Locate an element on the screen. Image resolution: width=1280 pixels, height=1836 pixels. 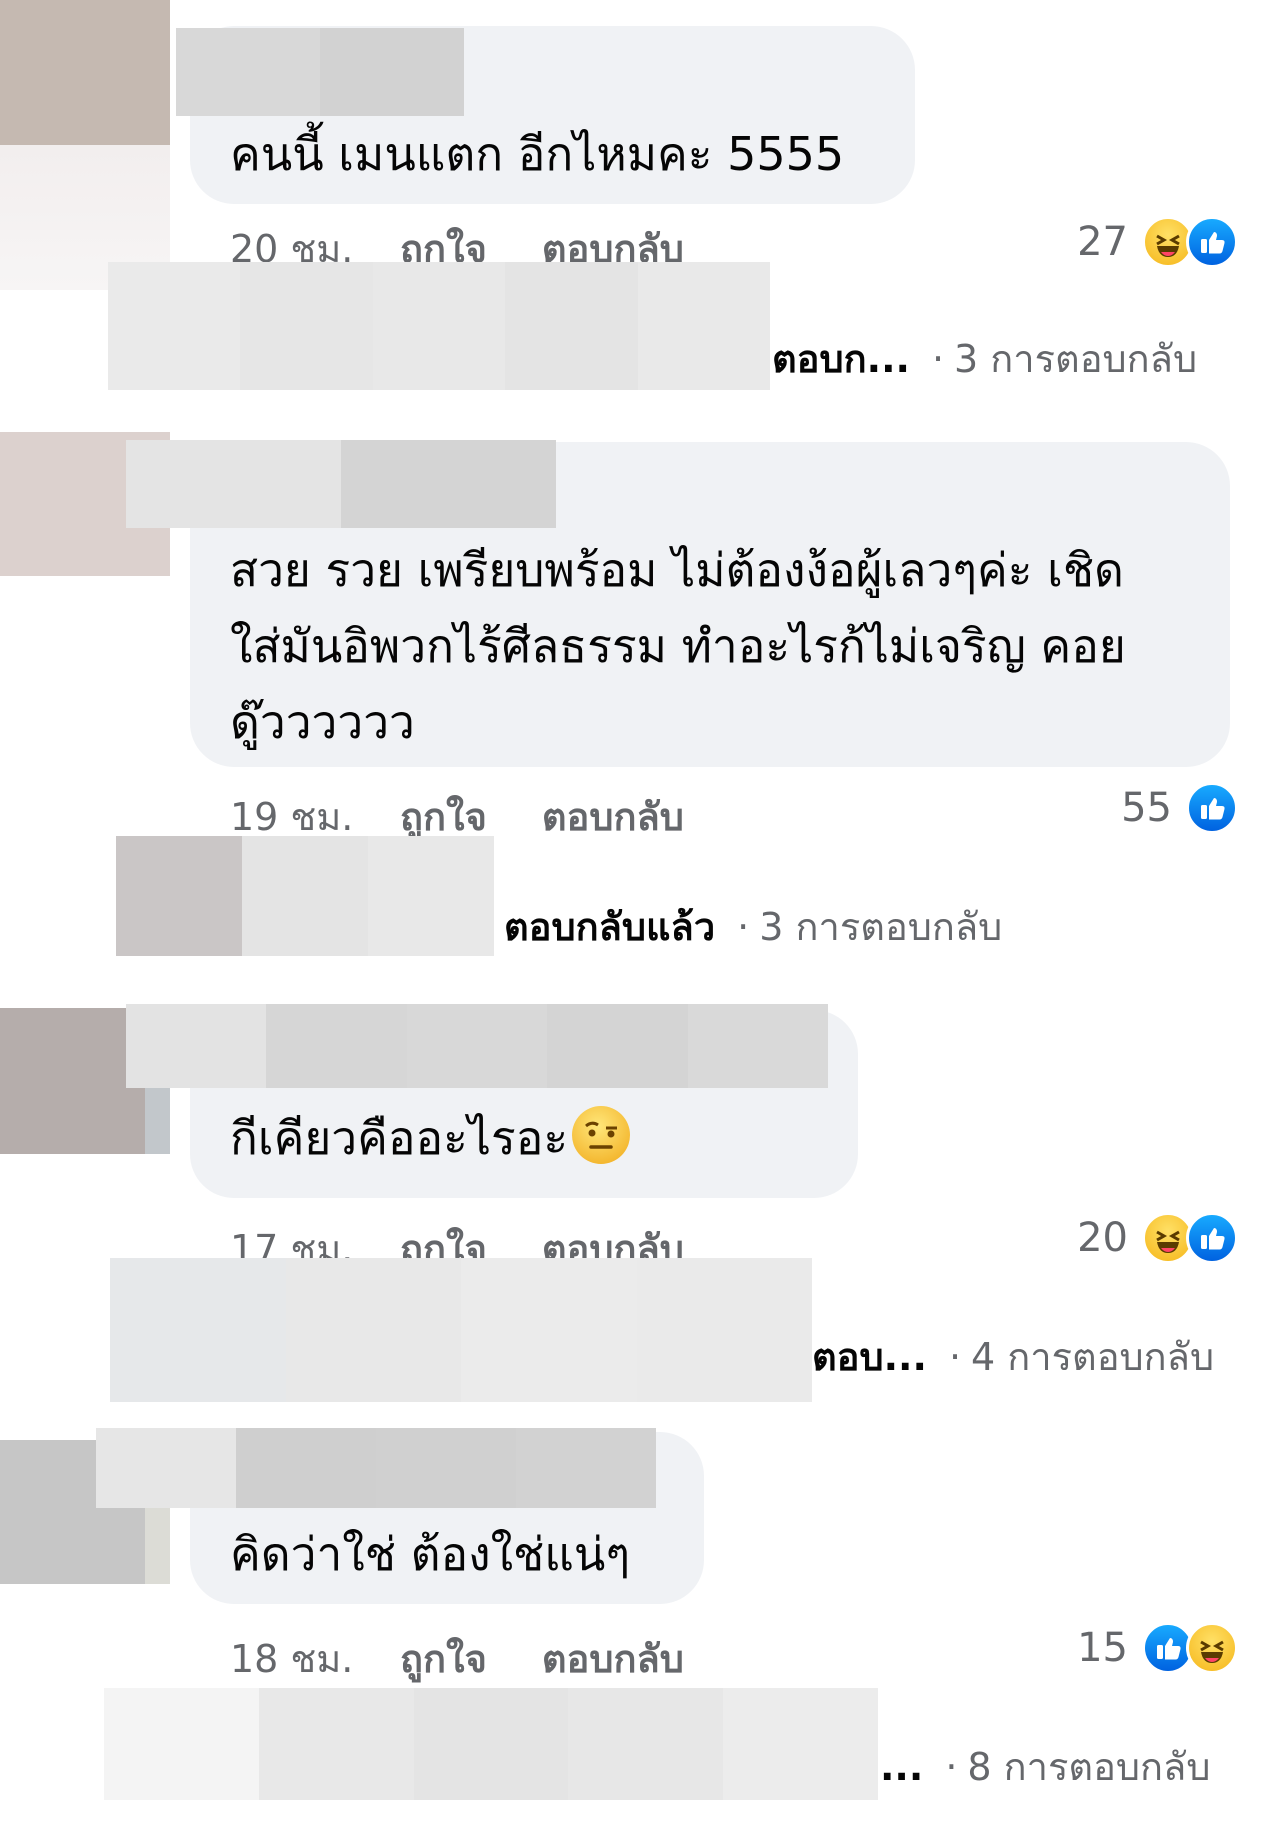
reaction-summary: 27 is located at coordinates (1157, 242).